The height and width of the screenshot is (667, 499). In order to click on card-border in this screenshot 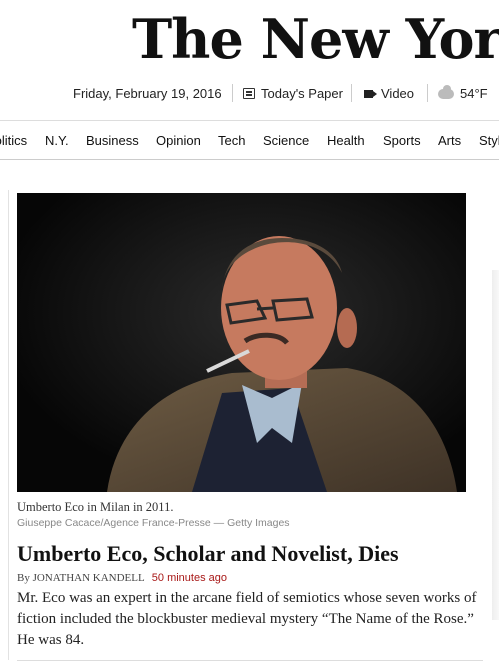, I will do `click(8, 425)`.